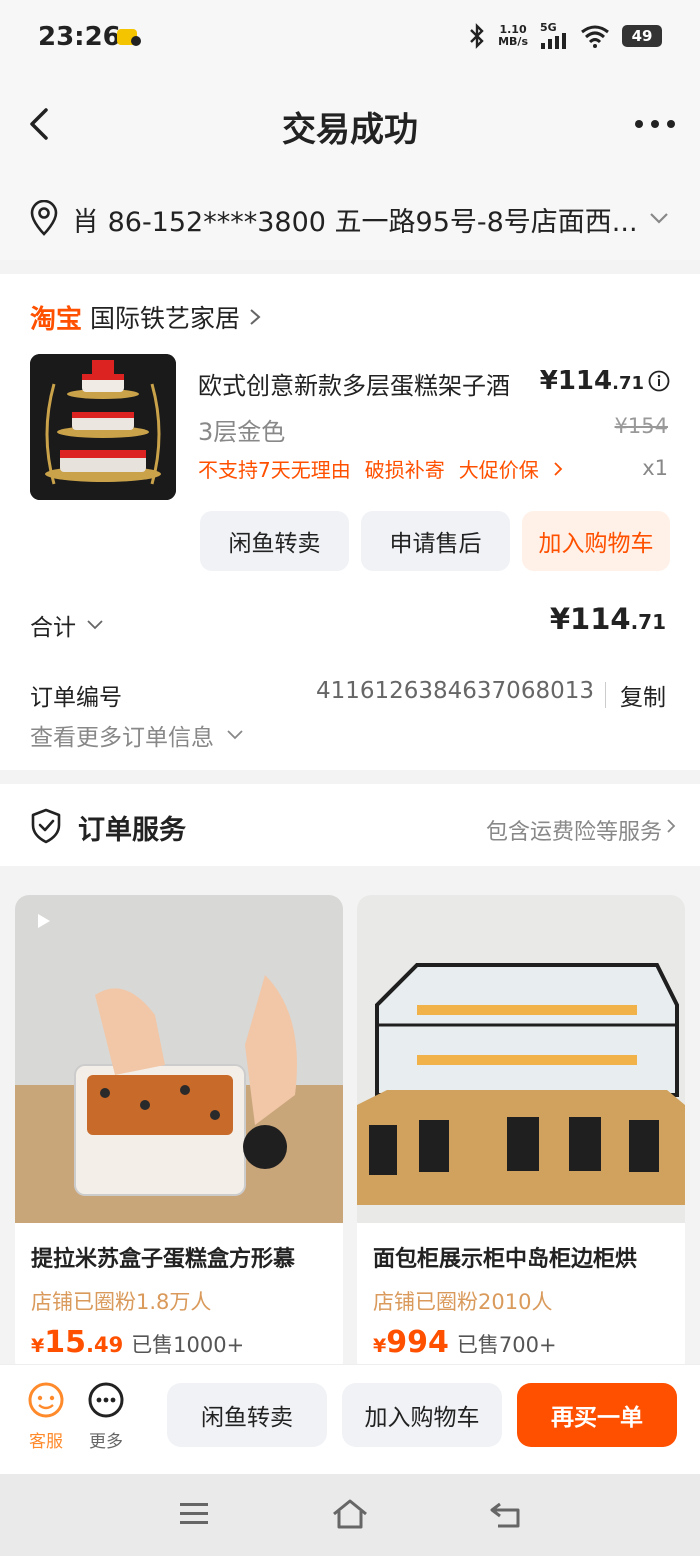  What do you see at coordinates (659, 381) in the screenshot?
I see `info-icon` at bounding box center [659, 381].